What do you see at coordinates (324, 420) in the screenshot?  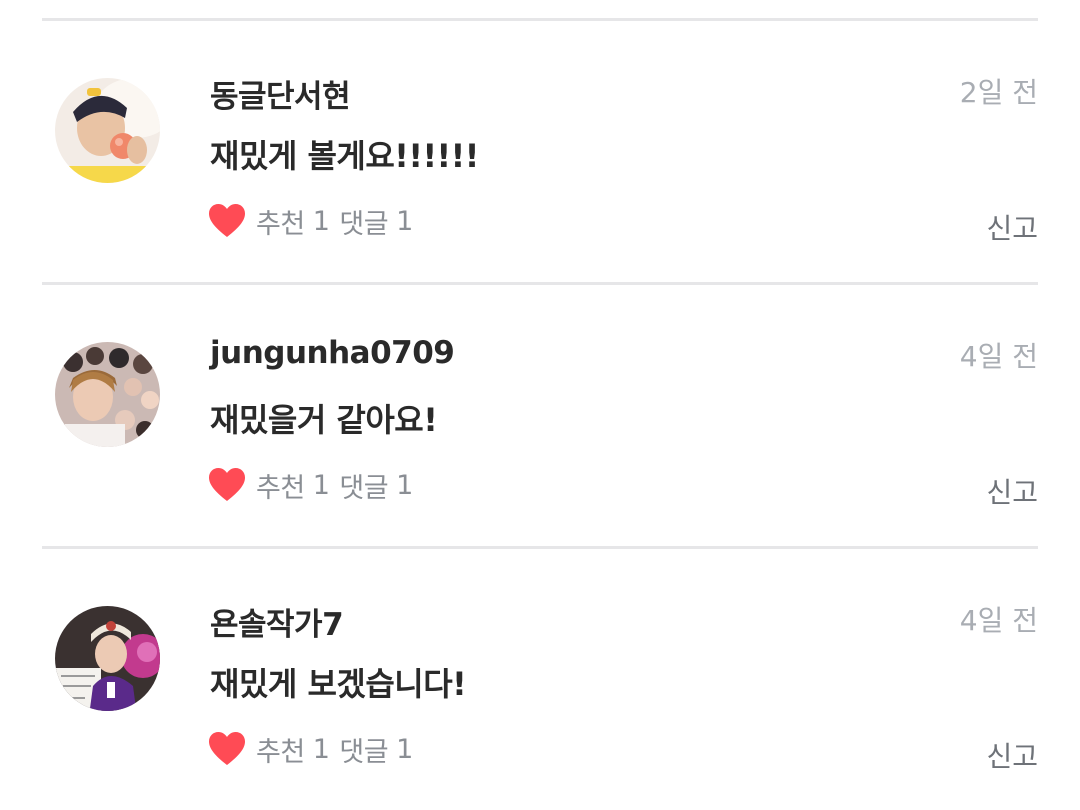 I see `comment-text: 재밌을거 같아요!` at bounding box center [324, 420].